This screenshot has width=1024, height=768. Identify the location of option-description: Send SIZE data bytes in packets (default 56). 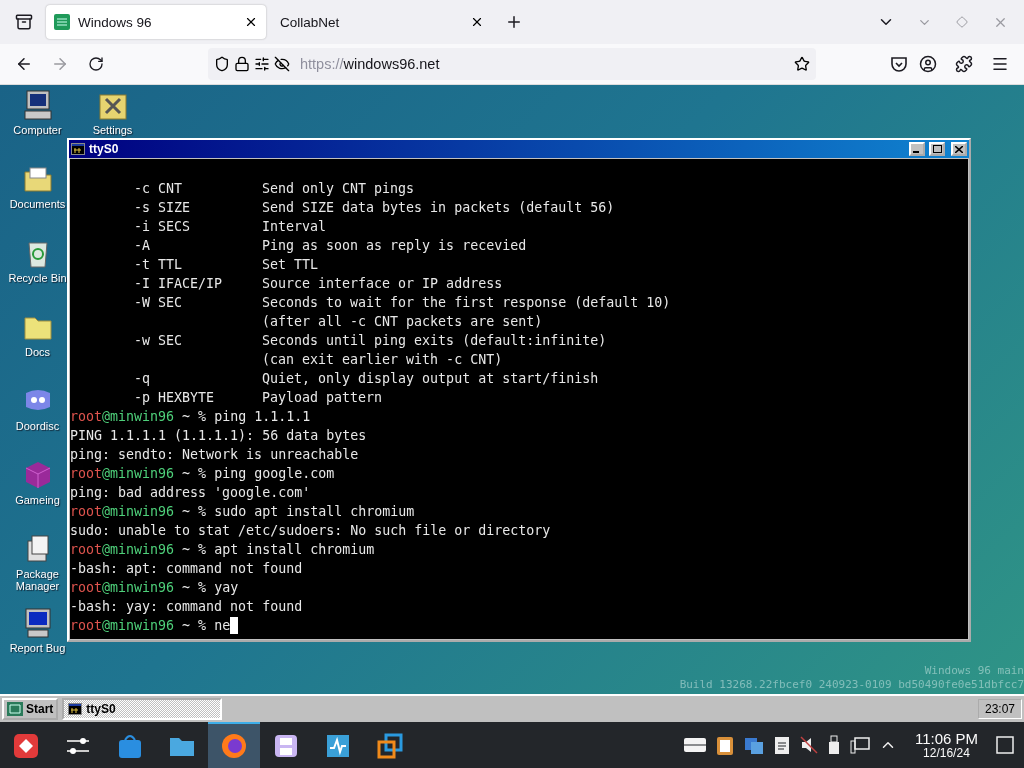
(438, 208).